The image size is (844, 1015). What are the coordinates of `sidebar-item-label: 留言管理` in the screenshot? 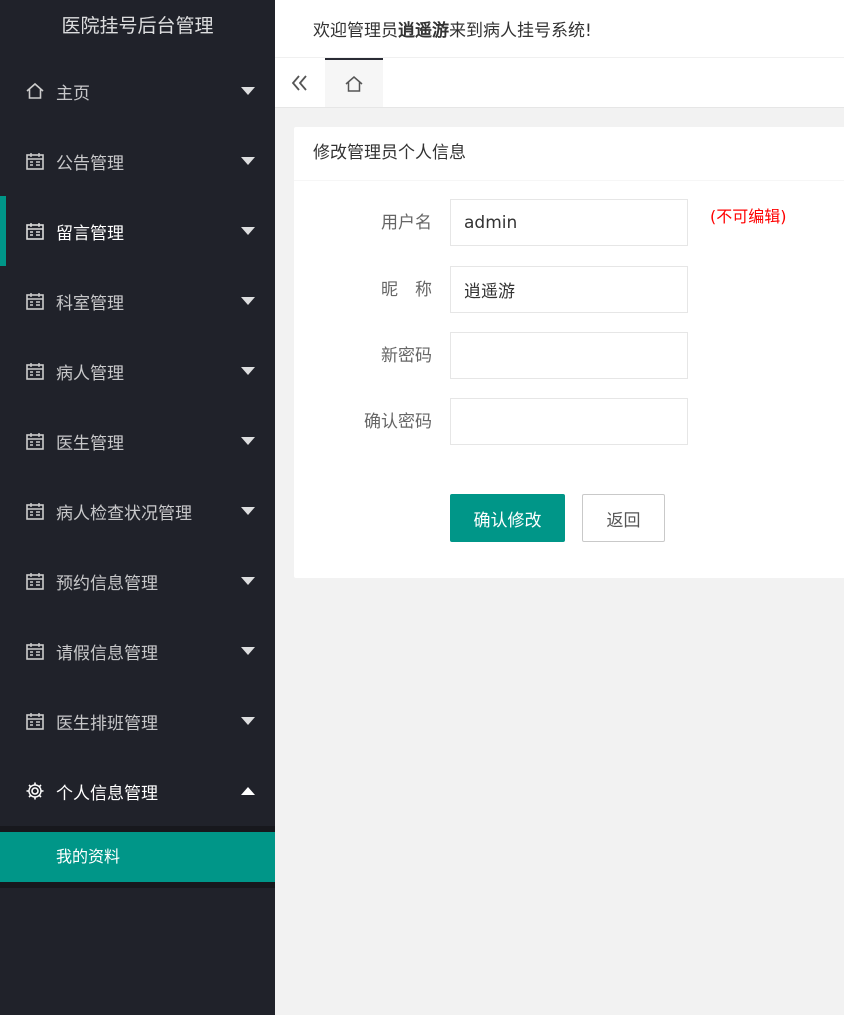 It's located at (90, 233).